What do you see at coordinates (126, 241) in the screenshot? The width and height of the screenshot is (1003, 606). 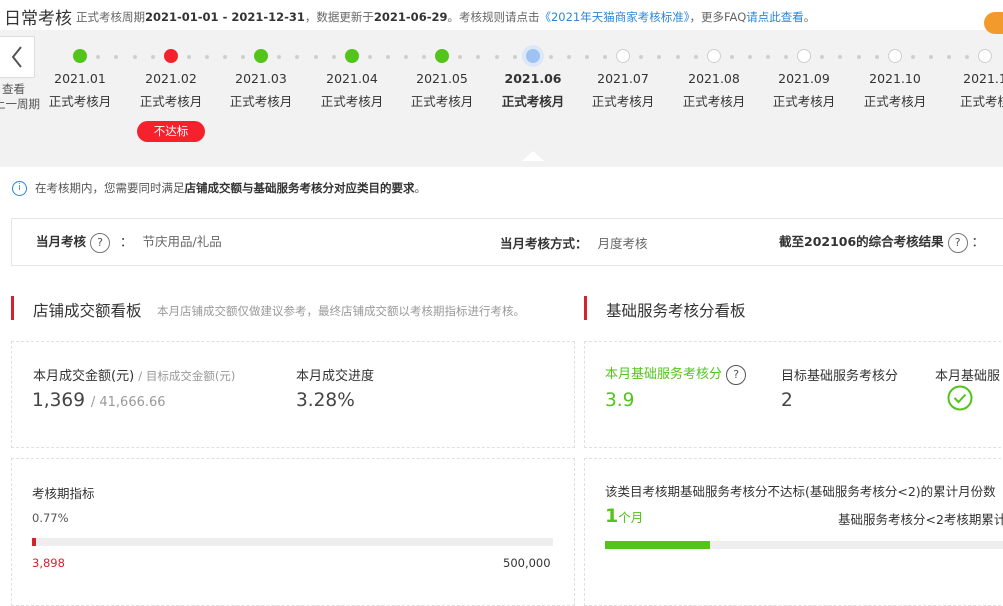 I see `month-assessment-colon: ：` at bounding box center [126, 241].